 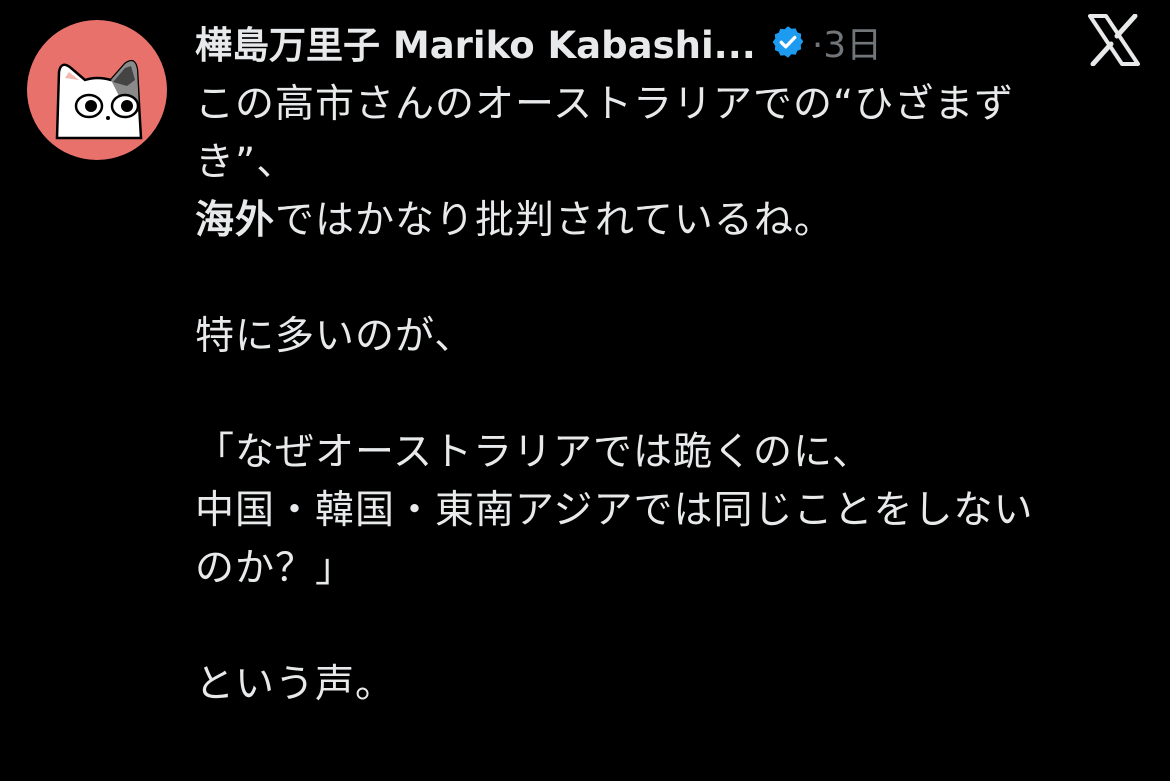 I want to click on bold-text: 海外, so click(x=235, y=220).